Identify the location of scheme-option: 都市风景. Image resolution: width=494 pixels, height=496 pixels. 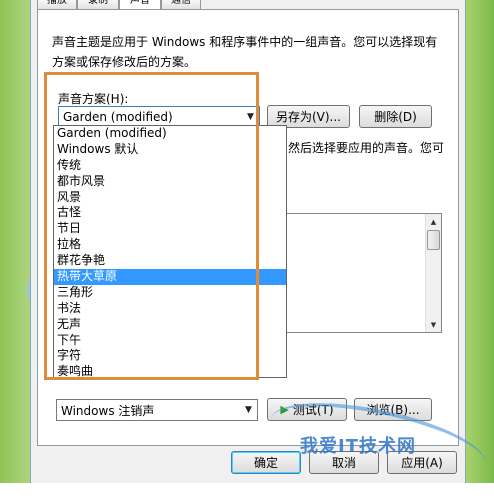
(170, 182).